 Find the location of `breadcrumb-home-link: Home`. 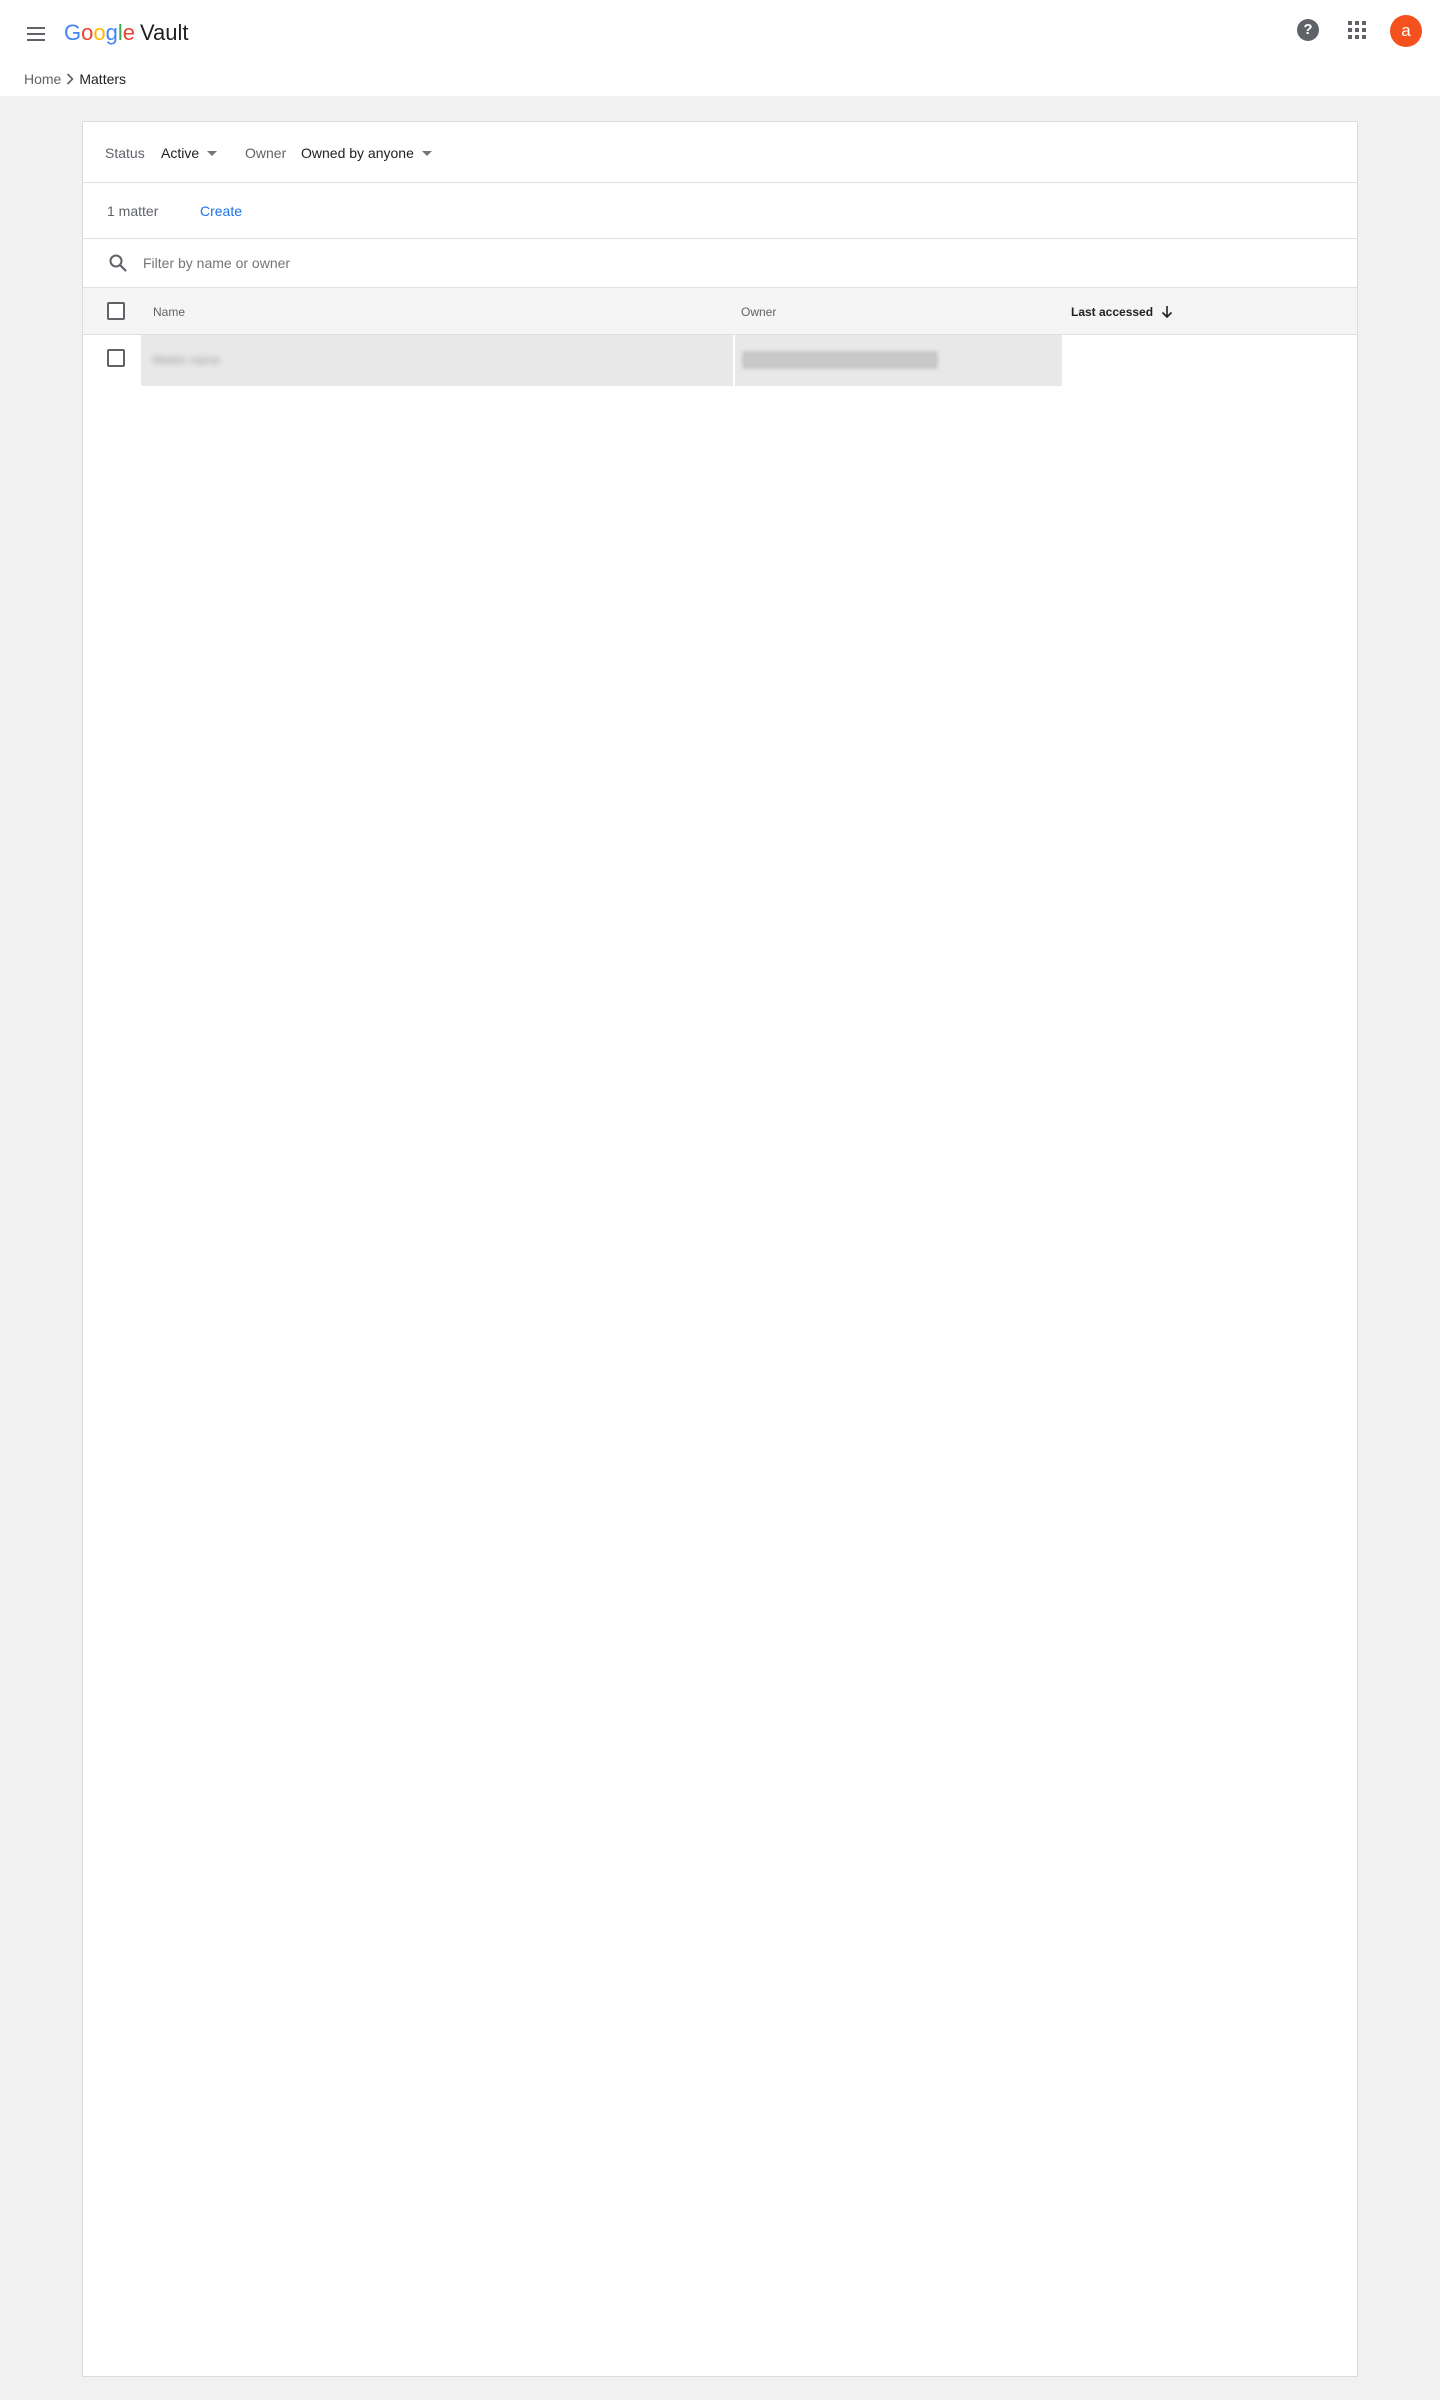

breadcrumb-home-link: Home is located at coordinates (42, 79).